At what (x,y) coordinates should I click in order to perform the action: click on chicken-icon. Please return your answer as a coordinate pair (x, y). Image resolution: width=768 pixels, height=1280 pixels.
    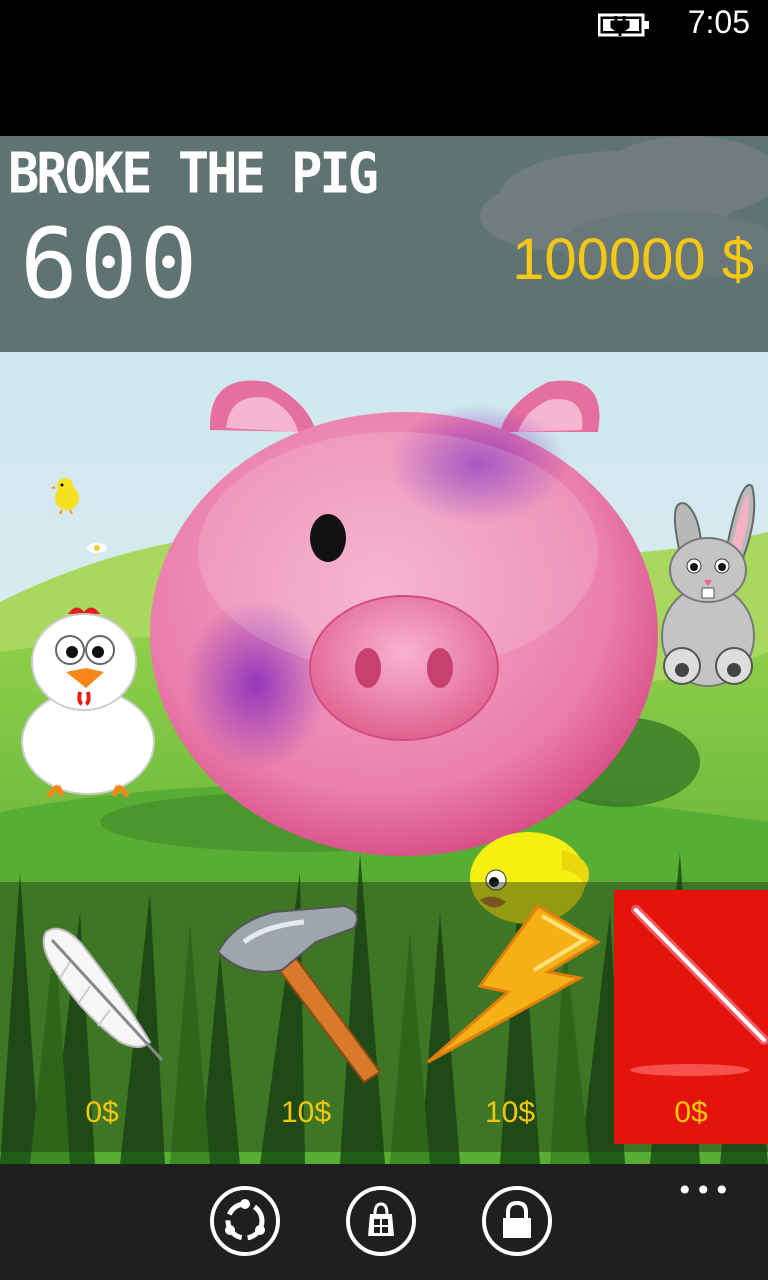
    Looking at the image, I should click on (88, 700).